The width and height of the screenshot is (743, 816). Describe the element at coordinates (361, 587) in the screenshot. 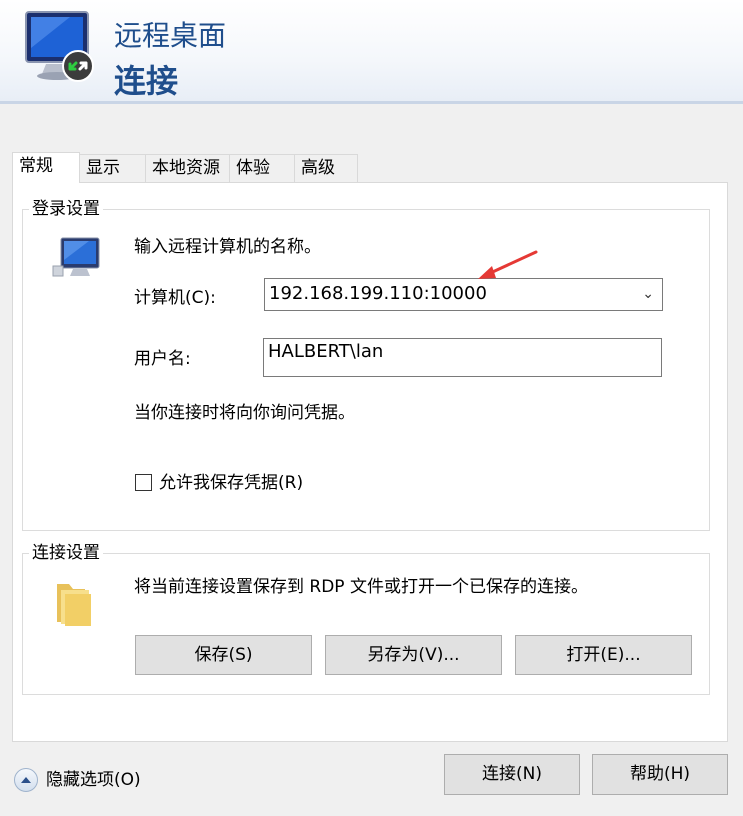

I see `connection-settings-description: 将当前连接设置保存到 RDP 文件或打开一个已保存的连接。` at that location.